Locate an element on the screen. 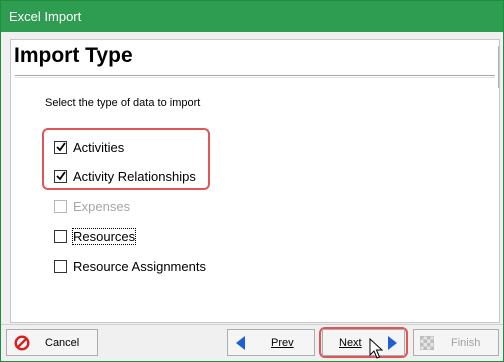 This screenshot has width=504, height=362. resources-checkbox is located at coordinates (60, 236).